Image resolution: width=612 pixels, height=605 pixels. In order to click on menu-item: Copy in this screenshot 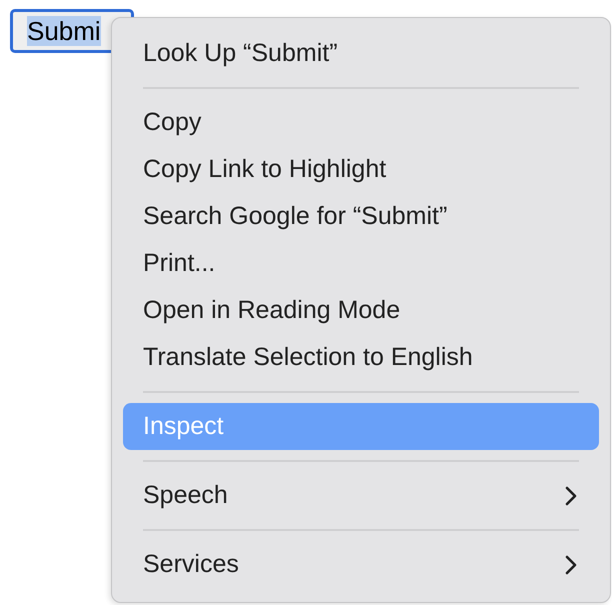, I will do `click(361, 122)`.